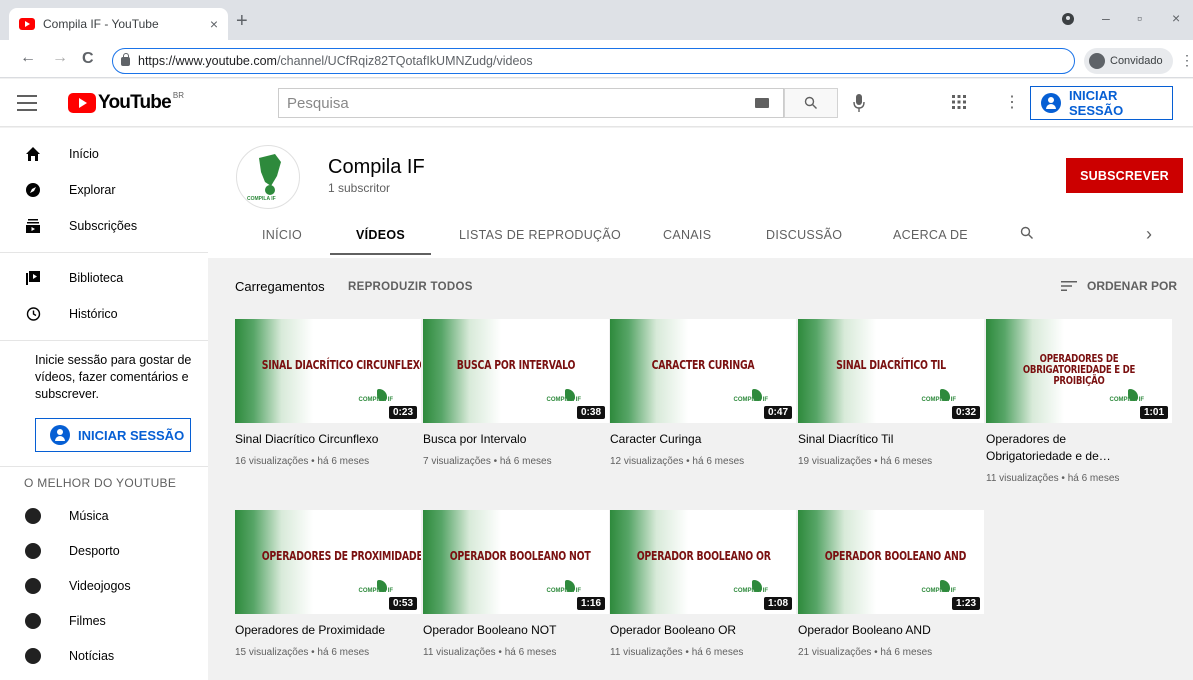  I want to click on sidebar-item-label: Histórico, so click(93, 314).